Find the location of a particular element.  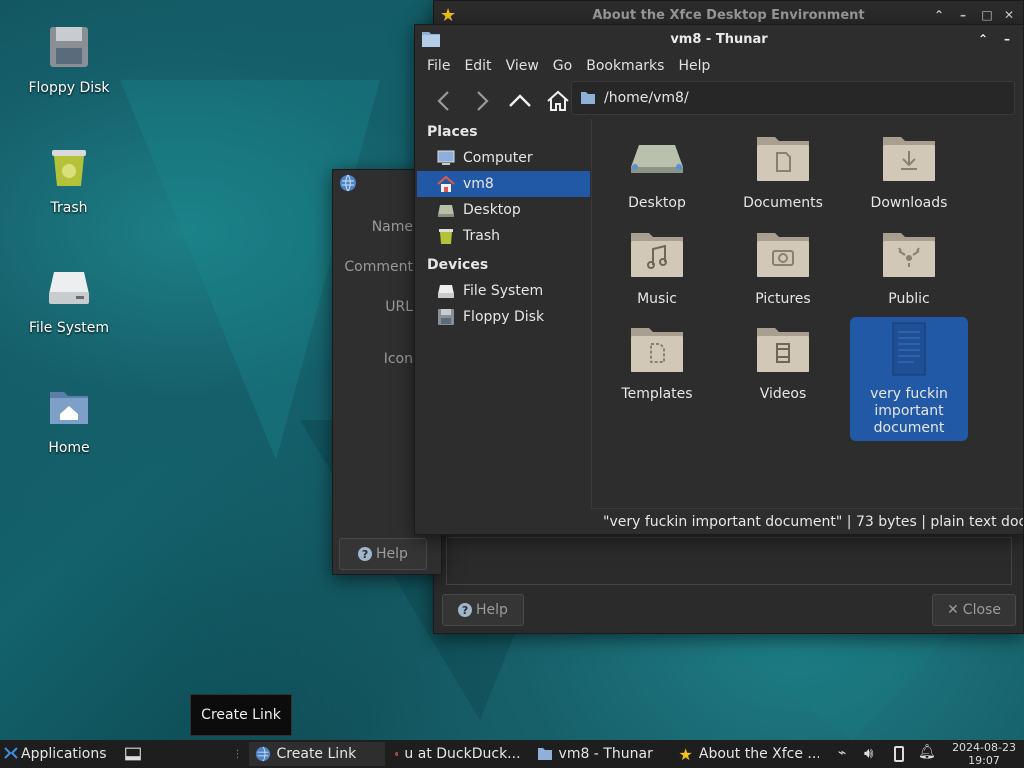

clock-date: 2024-08-23 is located at coordinates (984, 747).